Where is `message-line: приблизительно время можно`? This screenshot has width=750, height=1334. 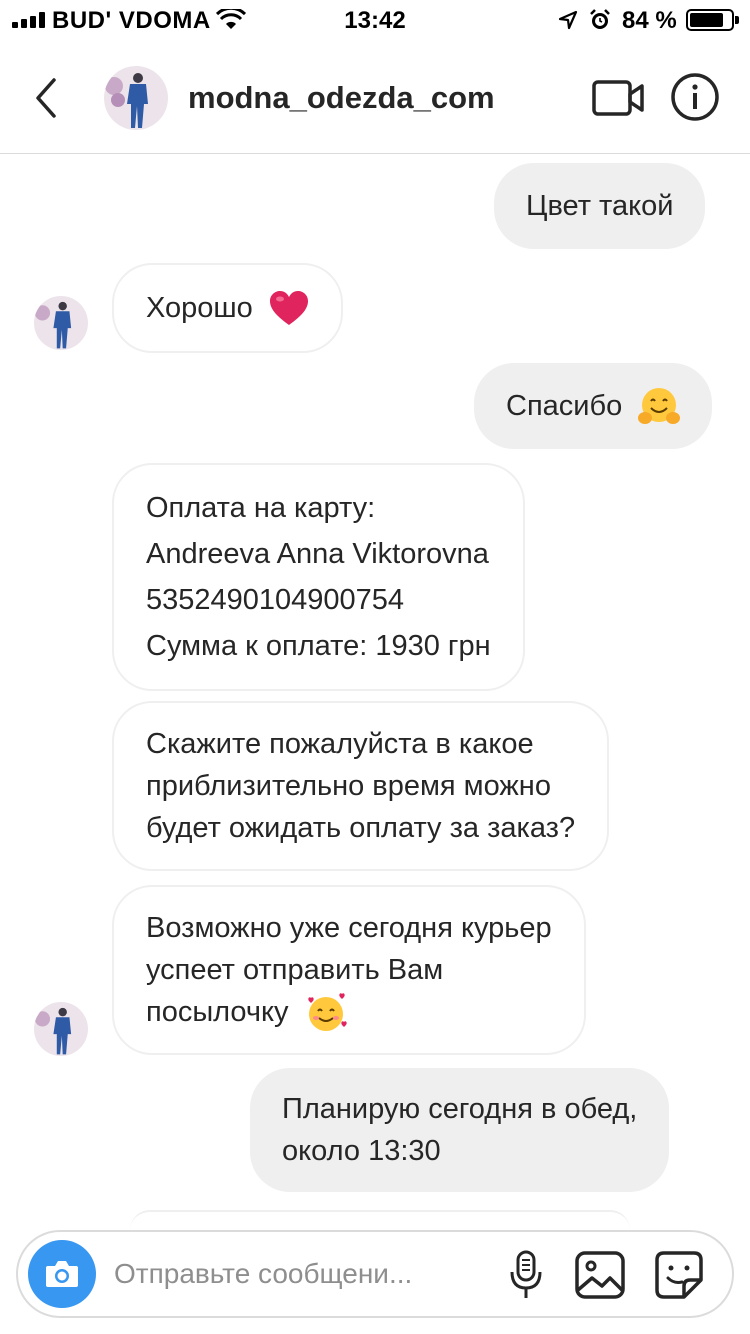 message-line: приблизительно время можно is located at coordinates (348, 786).